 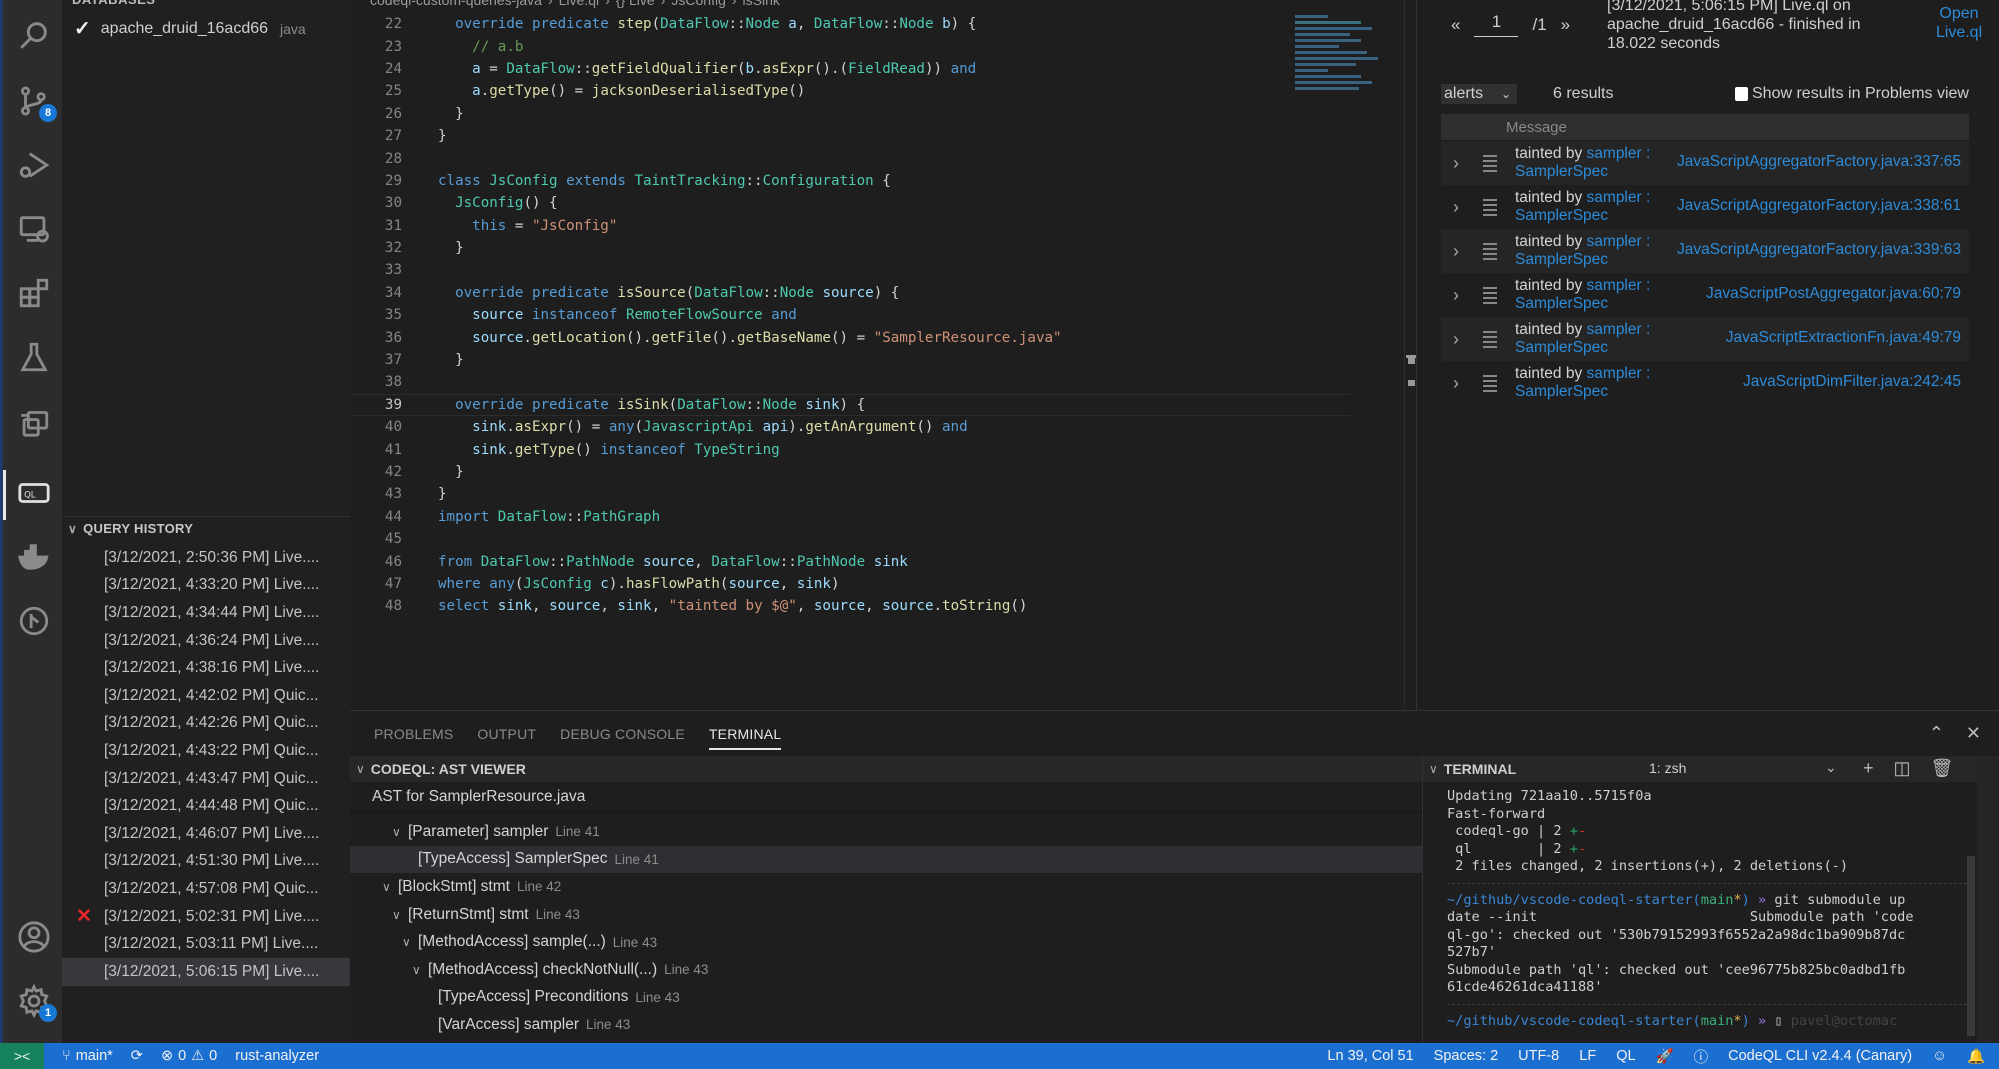 What do you see at coordinates (1852, 94) in the screenshot?
I see `show-in-problems-checkbox: Show results in Problems view` at bounding box center [1852, 94].